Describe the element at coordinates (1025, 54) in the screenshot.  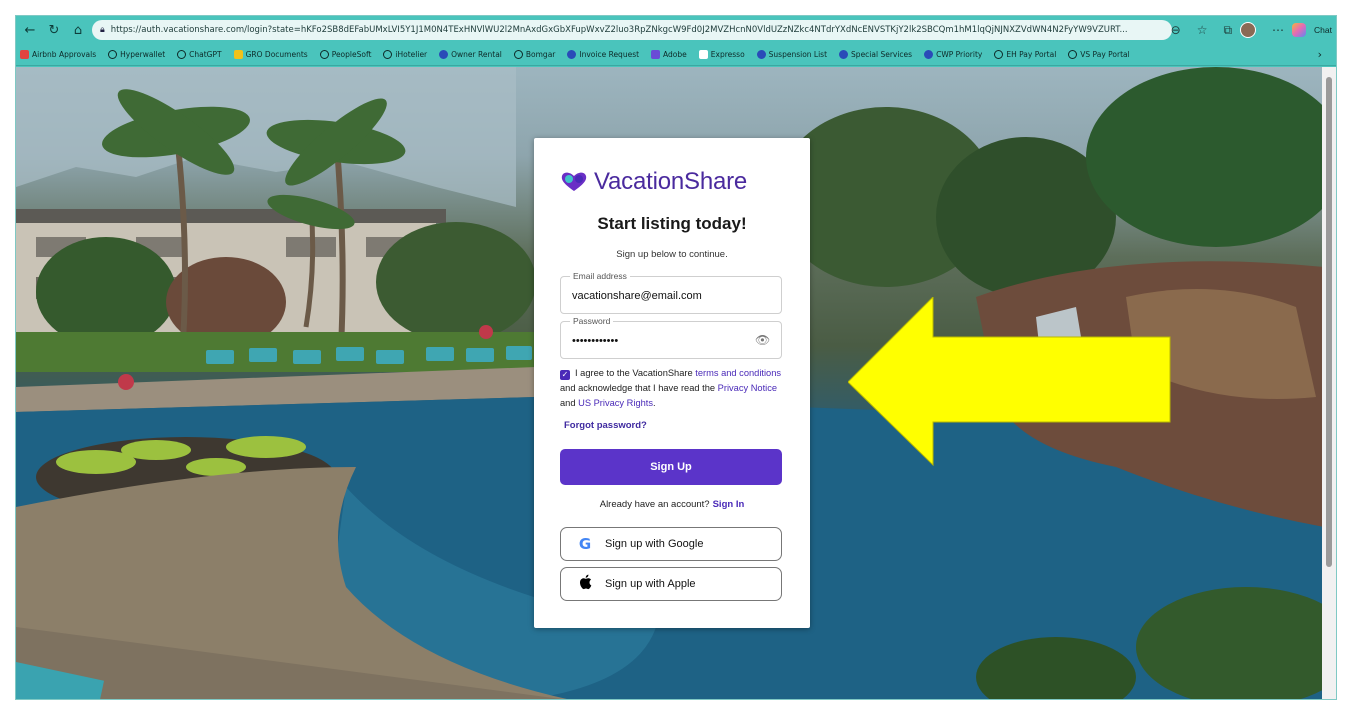
I see `bookmark-item: EH Pay Portal` at that location.